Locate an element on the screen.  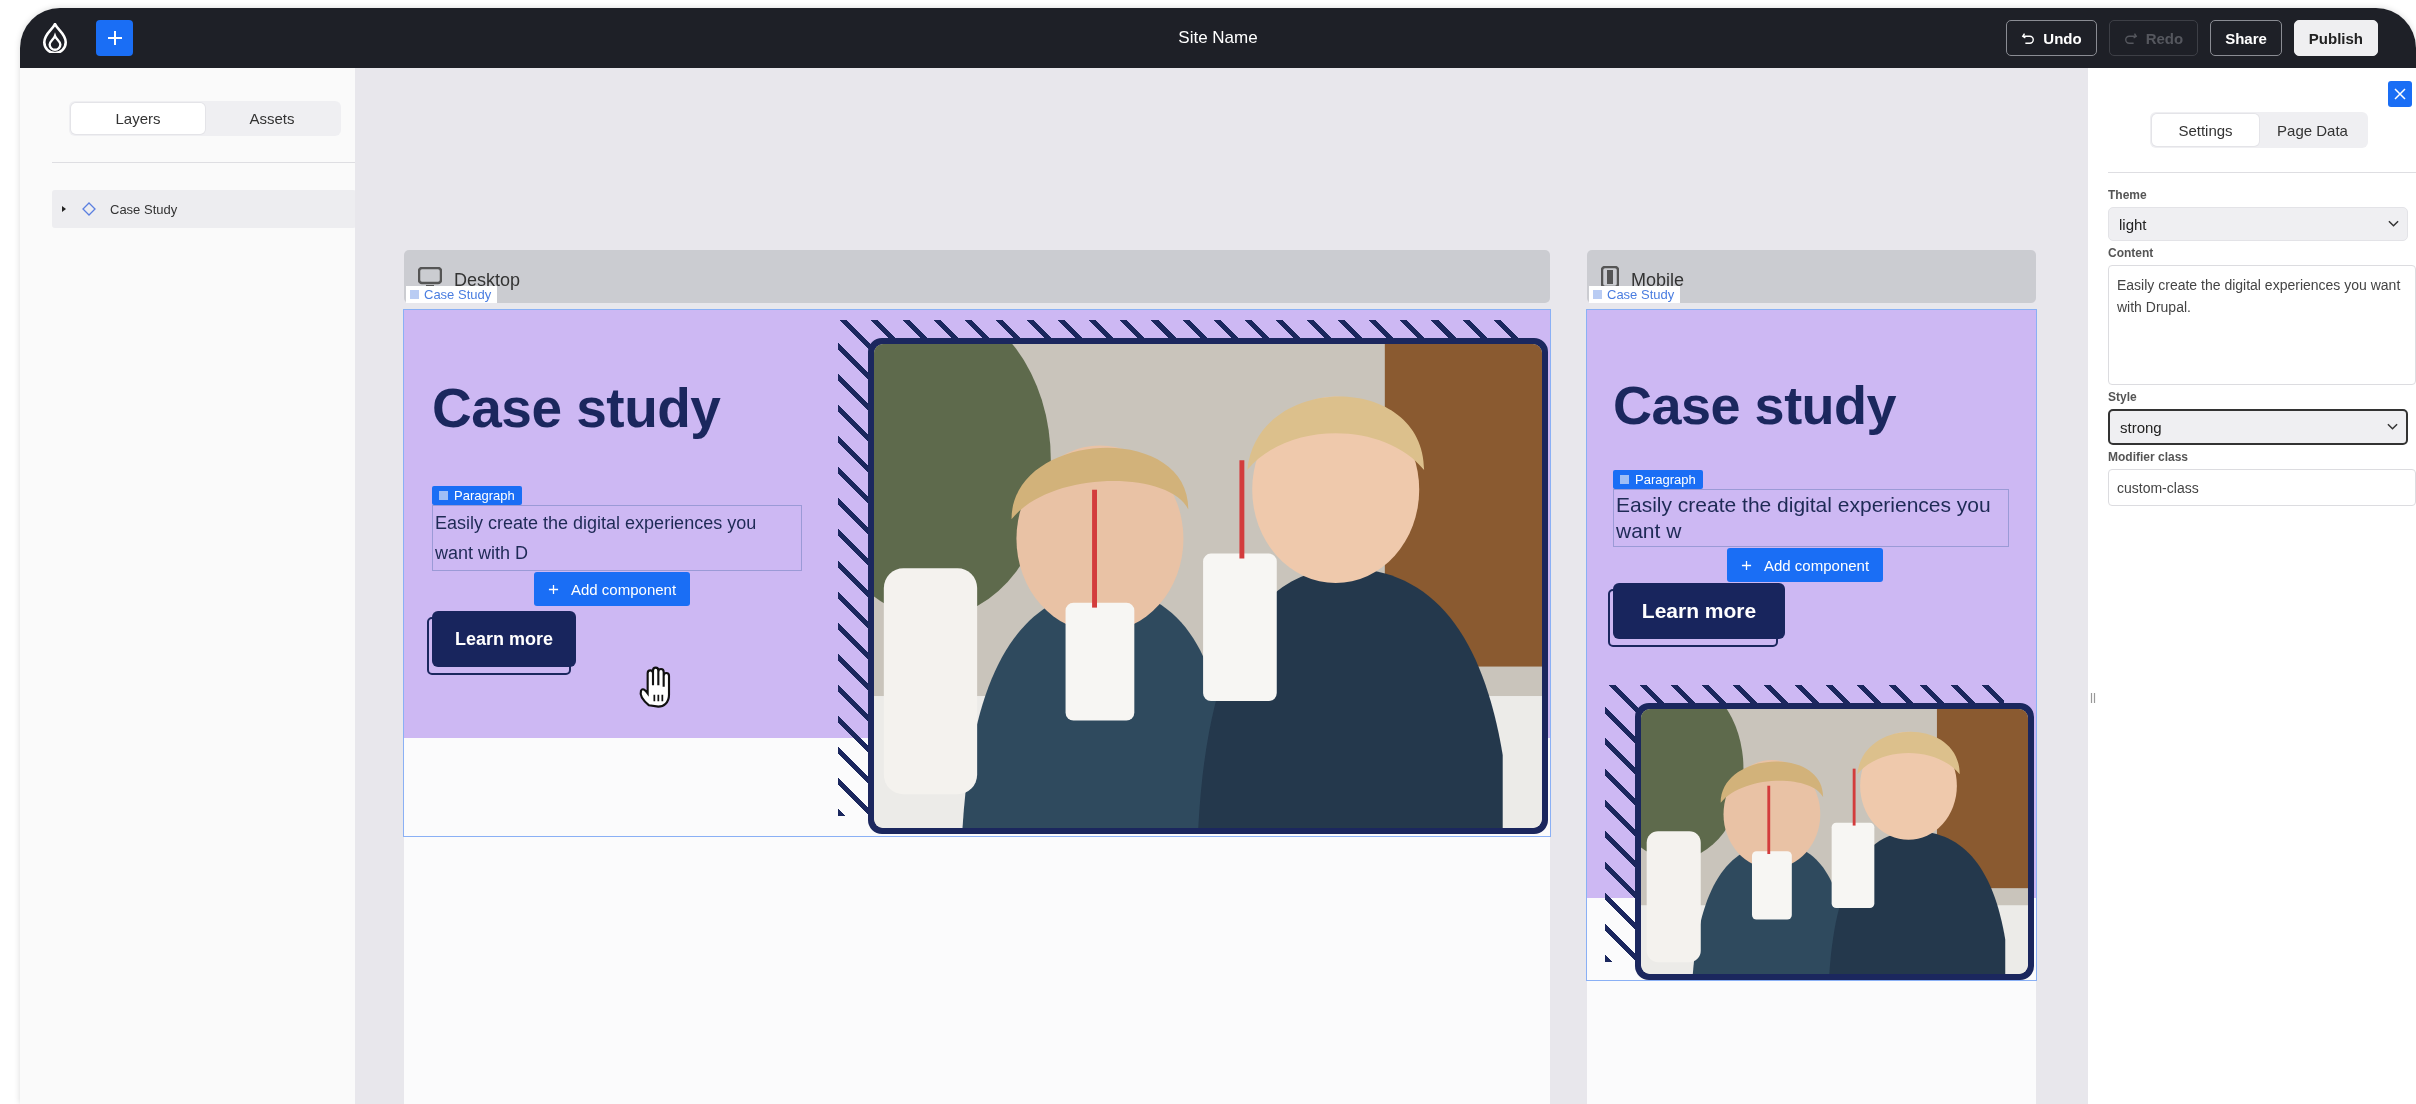
layer-item: Case Study is located at coordinates (204, 209).